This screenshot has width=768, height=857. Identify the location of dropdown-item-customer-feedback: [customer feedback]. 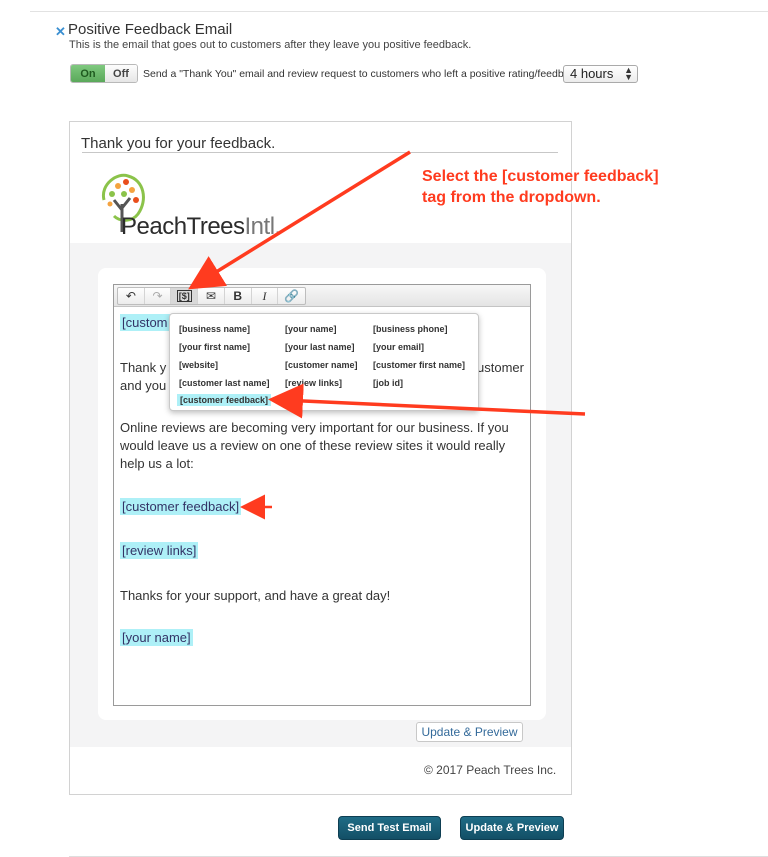
(224, 400).